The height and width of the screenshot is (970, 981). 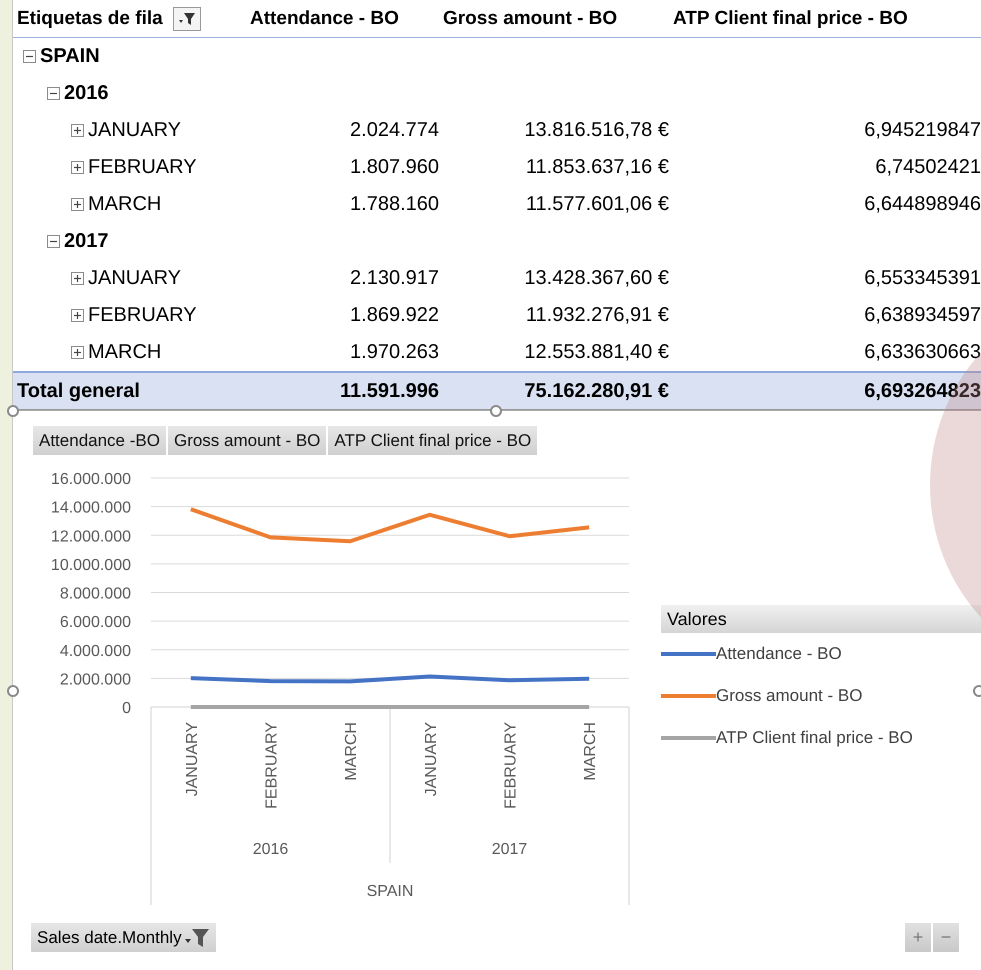 I want to click on legend-title: Valores, so click(x=821, y=619).